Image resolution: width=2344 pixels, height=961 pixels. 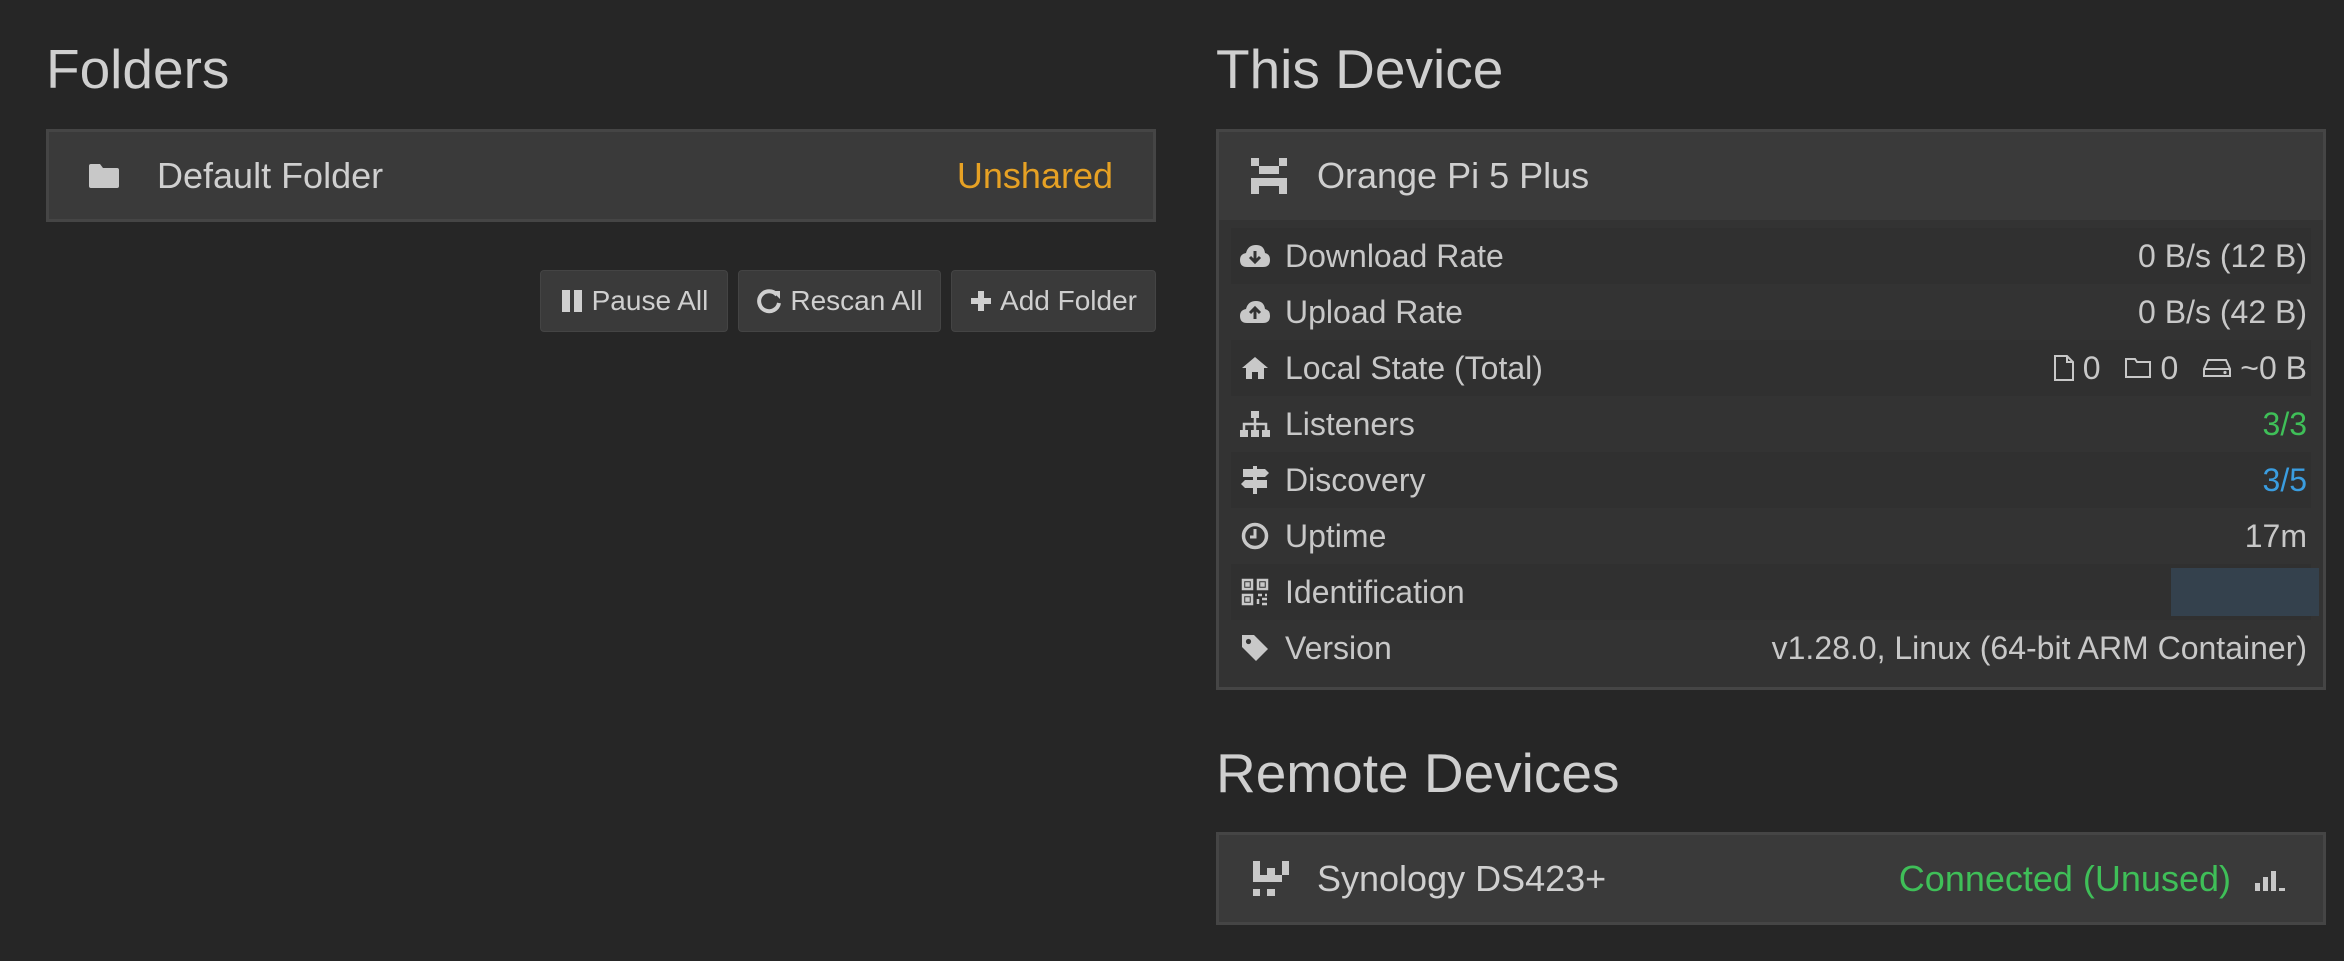 I want to click on listeners-value: 3/3, so click(x=2284, y=423).